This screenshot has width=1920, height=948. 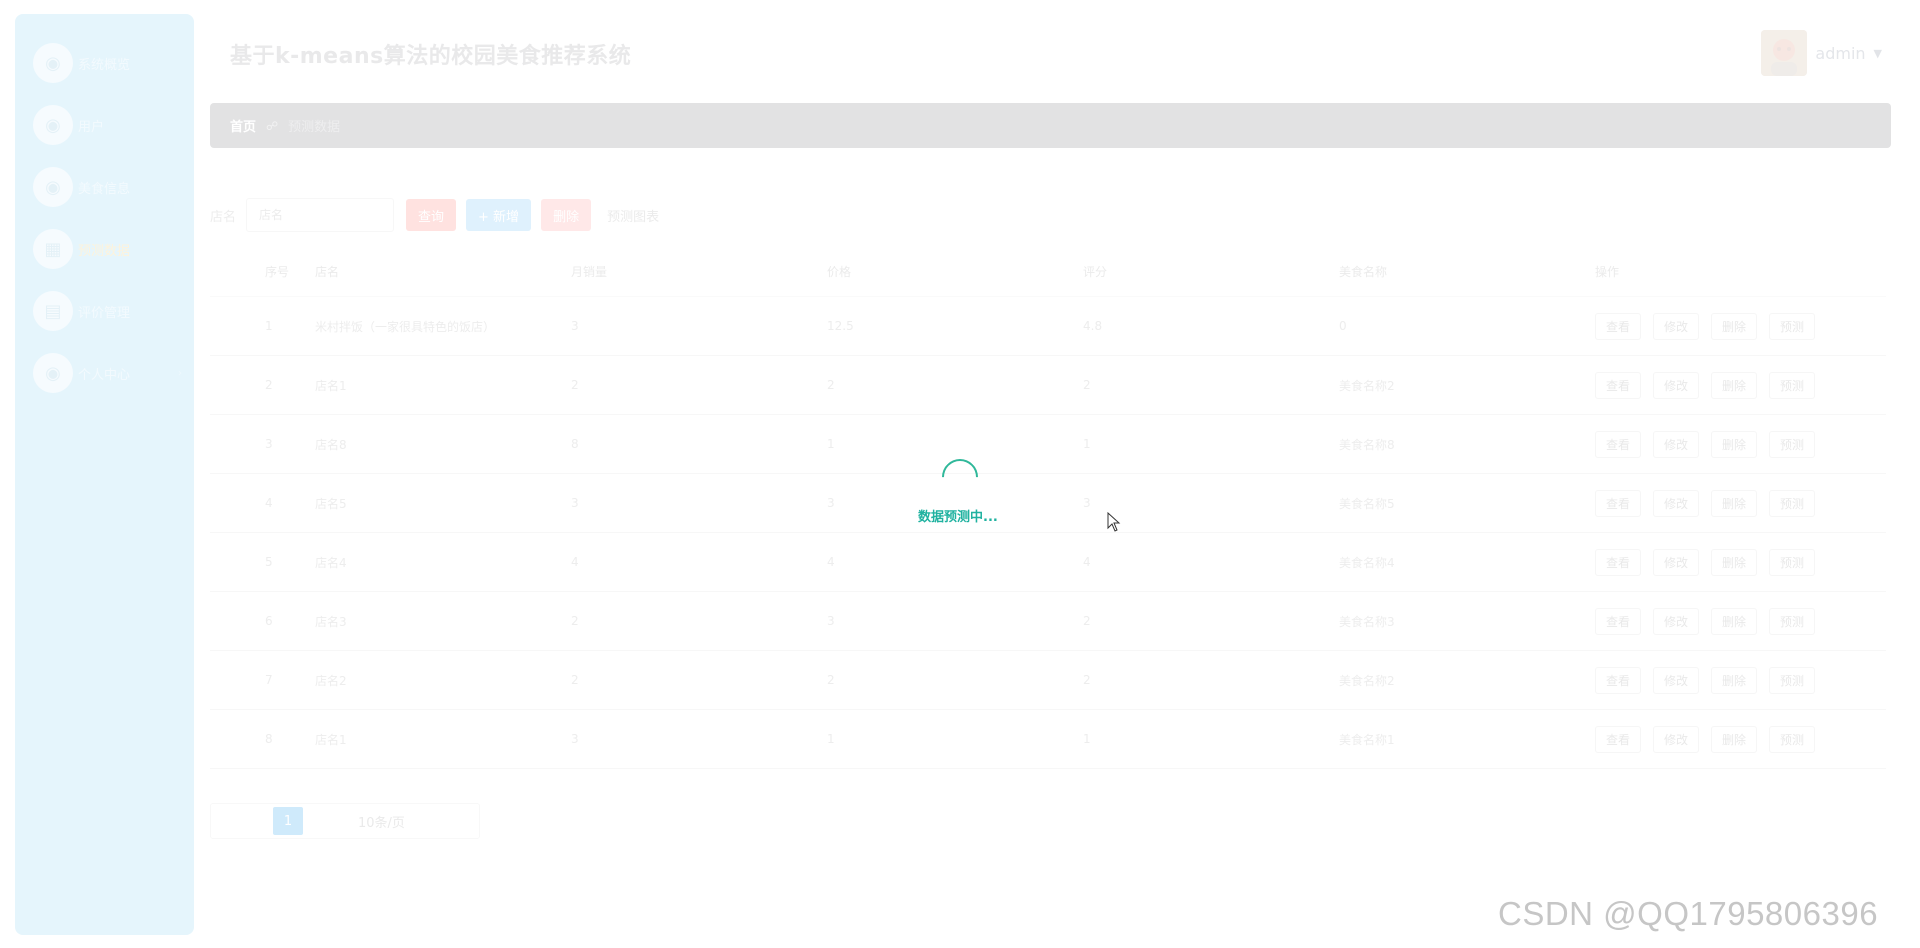 What do you see at coordinates (113, 311) in the screenshot?
I see `sidebar-item-comments: ▤ 评价管理` at bounding box center [113, 311].